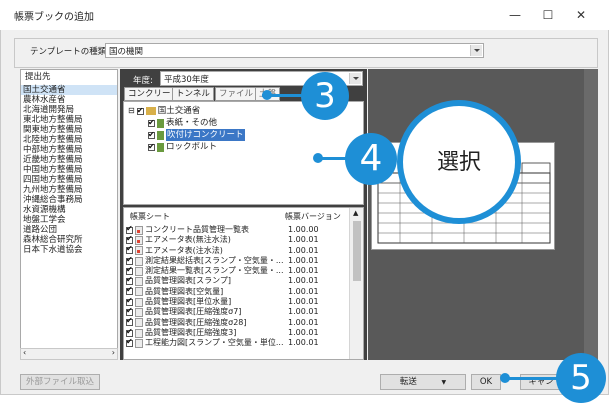 The image size is (609, 403). I want to click on tree-item-cover: 表紙・その他, so click(182, 123).